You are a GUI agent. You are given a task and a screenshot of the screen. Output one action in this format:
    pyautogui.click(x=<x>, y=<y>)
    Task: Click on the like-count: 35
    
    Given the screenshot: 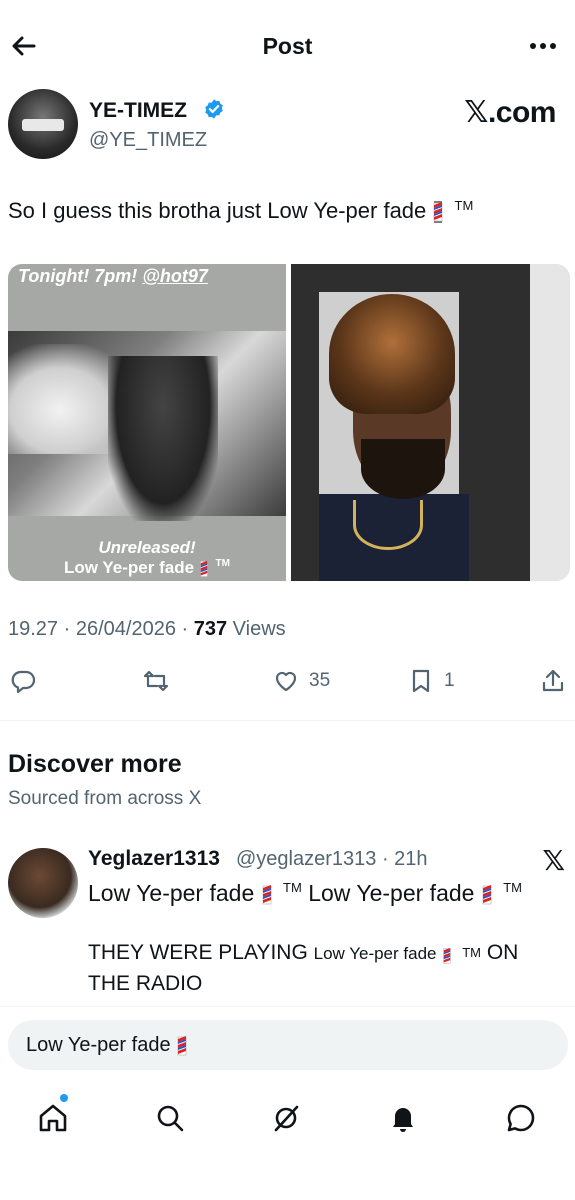 What is the action you would take?
    pyautogui.click(x=320, y=680)
    